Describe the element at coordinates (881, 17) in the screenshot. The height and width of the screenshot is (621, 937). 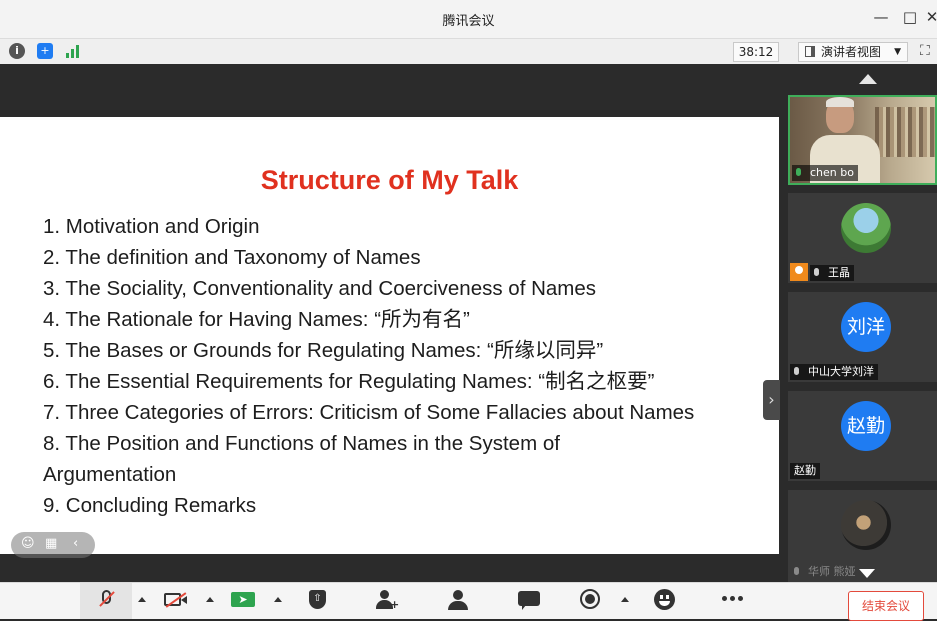
I see `minimize-icon: —` at that location.